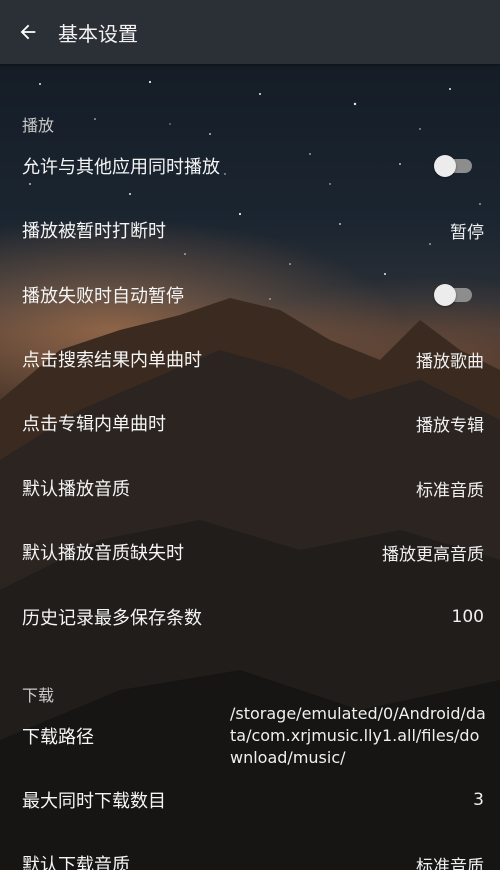  I want to click on setting-value: 播放专辑, so click(450, 425).